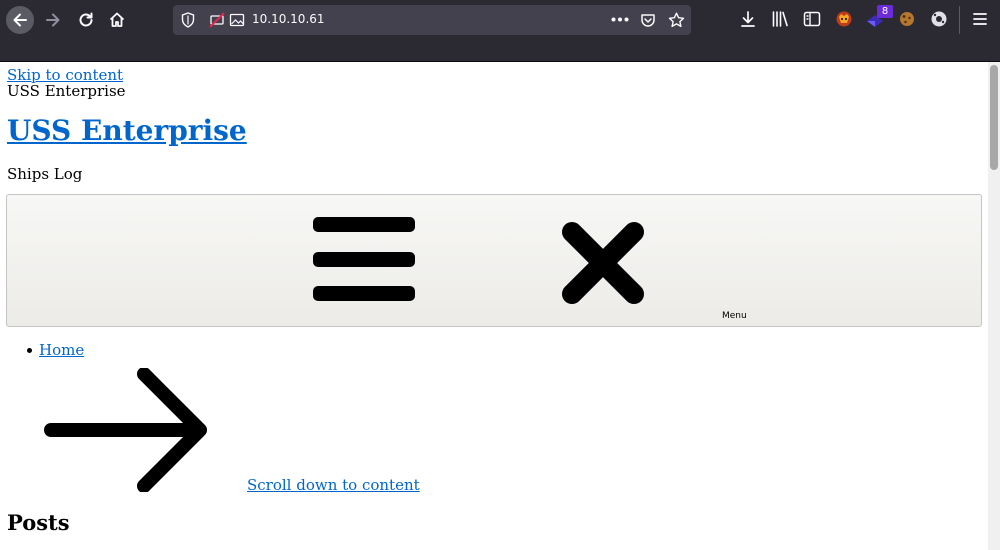 This screenshot has width=1000, height=550. I want to click on download-icon, so click(748, 19).